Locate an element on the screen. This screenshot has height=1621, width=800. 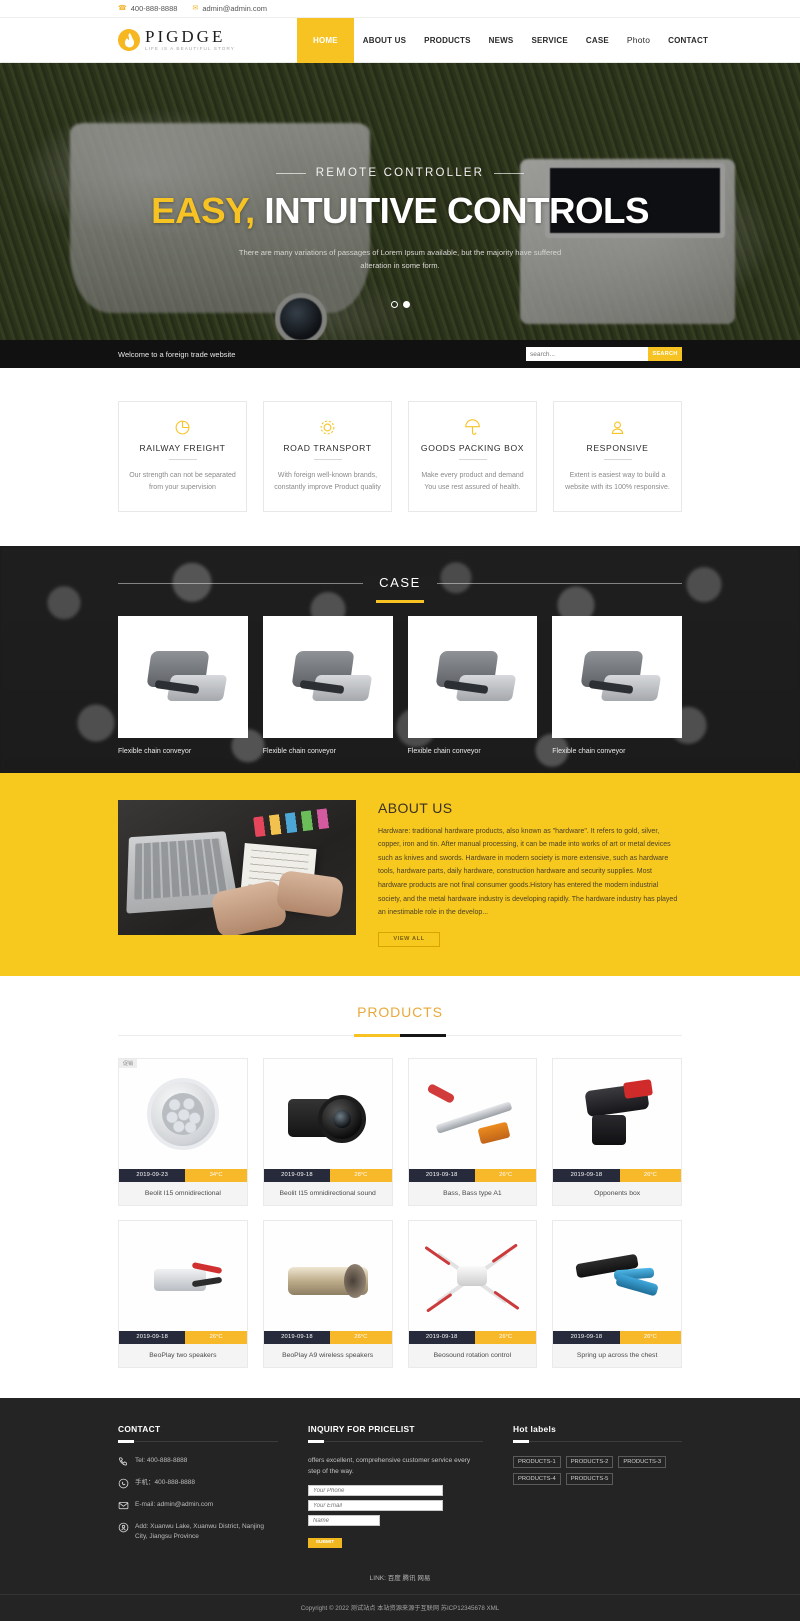
search-box: SEARCH is located at coordinates (604, 354).